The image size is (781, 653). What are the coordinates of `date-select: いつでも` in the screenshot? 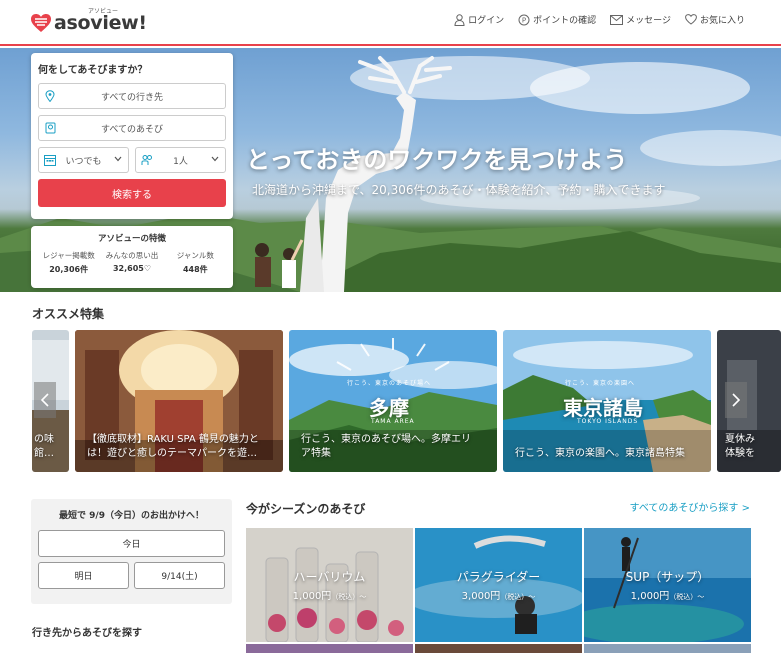 It's located at (83, 160).